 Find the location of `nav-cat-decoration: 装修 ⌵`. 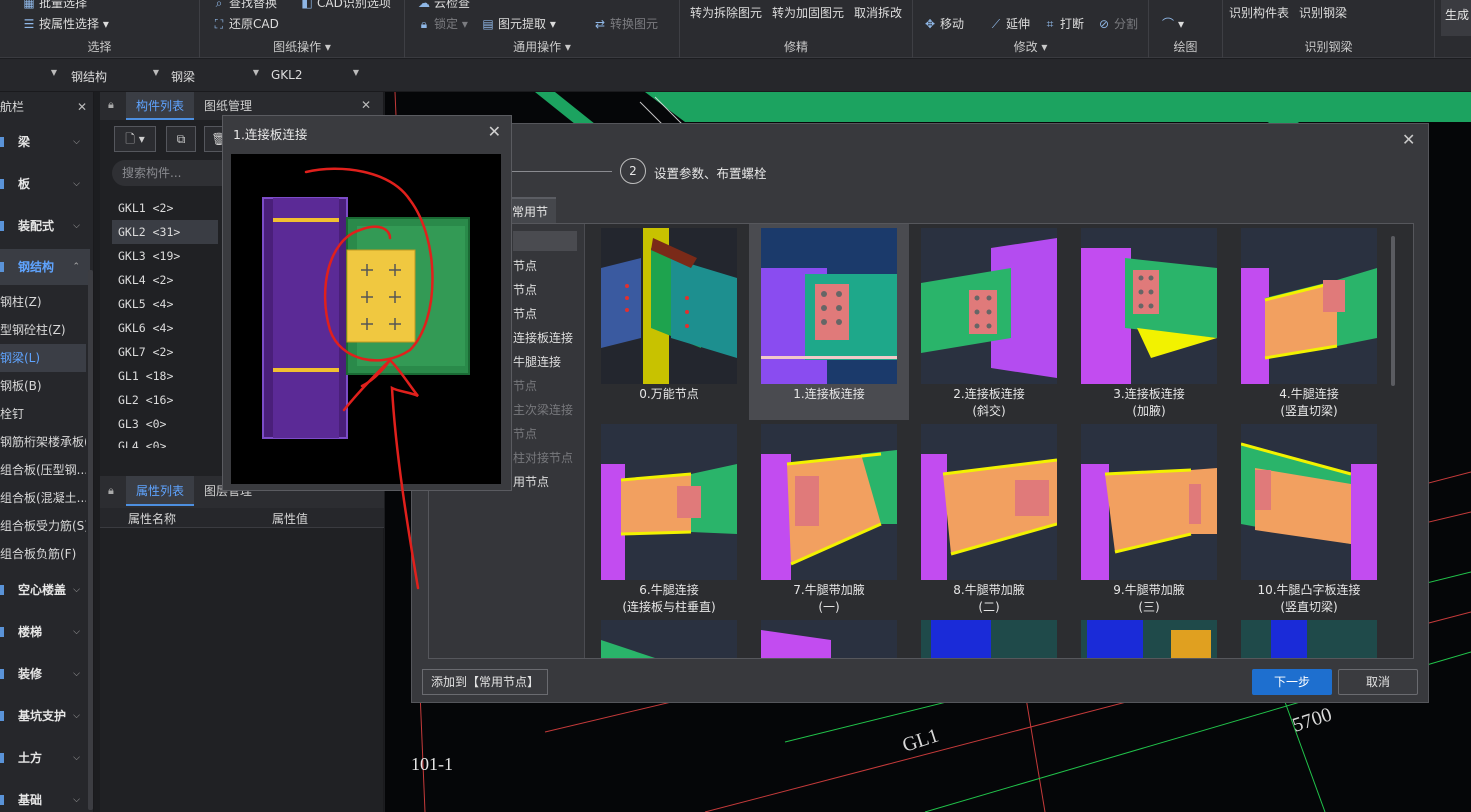

nav-cat-decoration: 装修 ⌵ is located at coordinates (45, 674).